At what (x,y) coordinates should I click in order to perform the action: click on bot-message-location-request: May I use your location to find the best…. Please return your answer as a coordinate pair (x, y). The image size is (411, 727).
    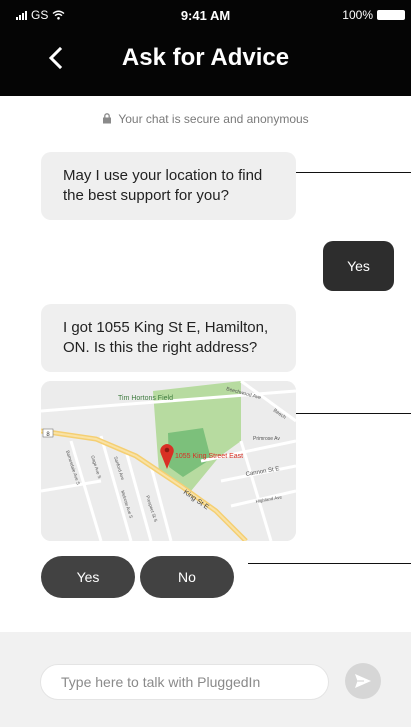
    Looking at the image, I should click on (168, 186).